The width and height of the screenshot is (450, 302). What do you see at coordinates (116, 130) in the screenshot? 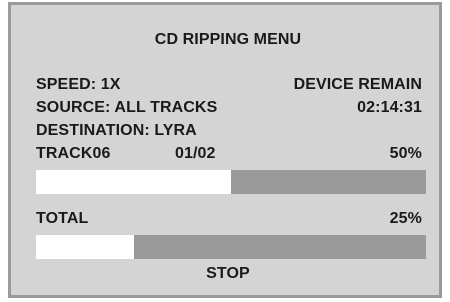
I see `destination-label: DESTINATION: LYRA` at bounding box center [116, 130].